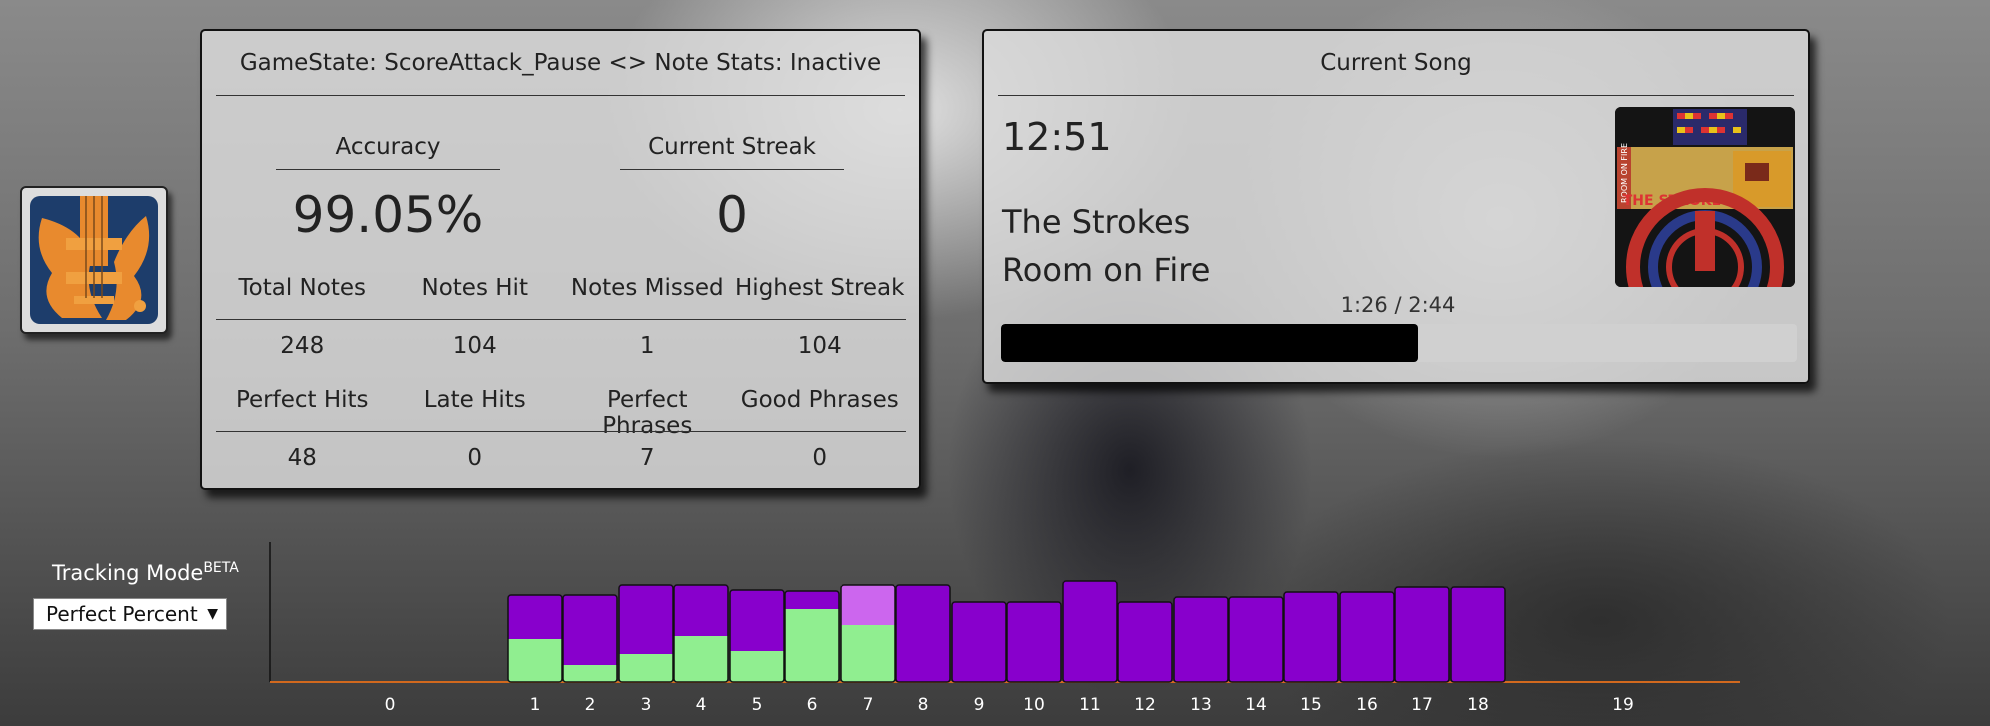  Describe the element at coordinates (1009, 705) in the screenshot. I see `chart-tick-labels: 0 1 2 3 4 5 6 7 8 9 10 11 12 13 14 15 16 17 18 19` at that location.